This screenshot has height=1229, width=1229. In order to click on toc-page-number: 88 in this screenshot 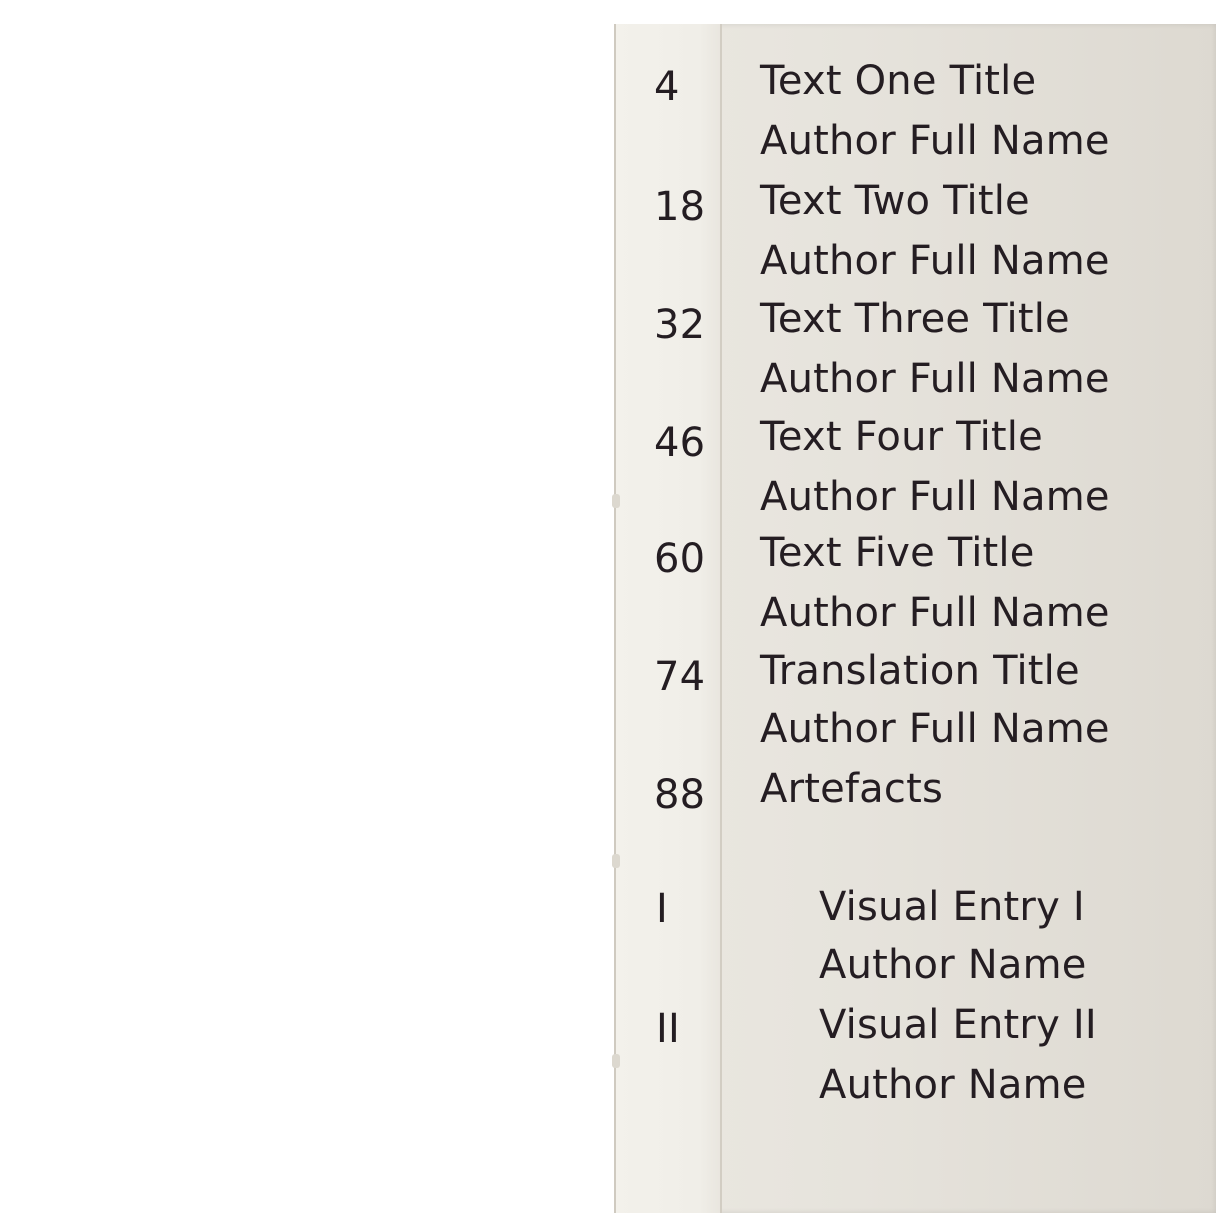, I will do `click(680, 795)`.